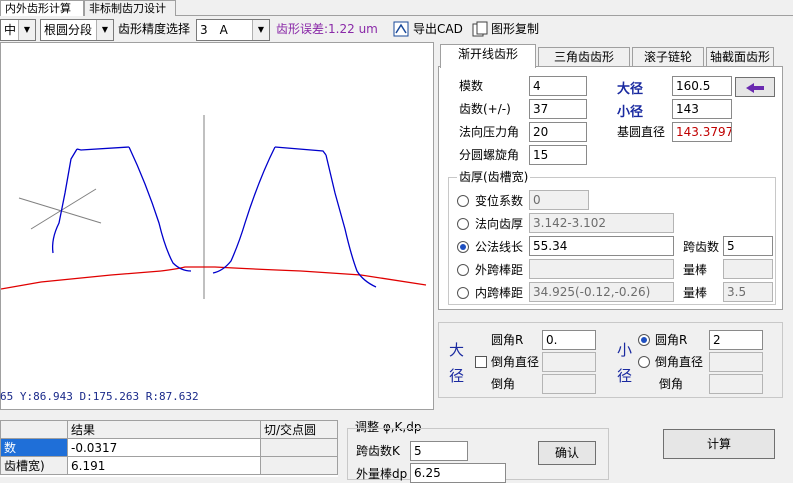  Describe the element at coordinates (644, 362) in the screenshot. I see `small-chamfer-radio` at that location.